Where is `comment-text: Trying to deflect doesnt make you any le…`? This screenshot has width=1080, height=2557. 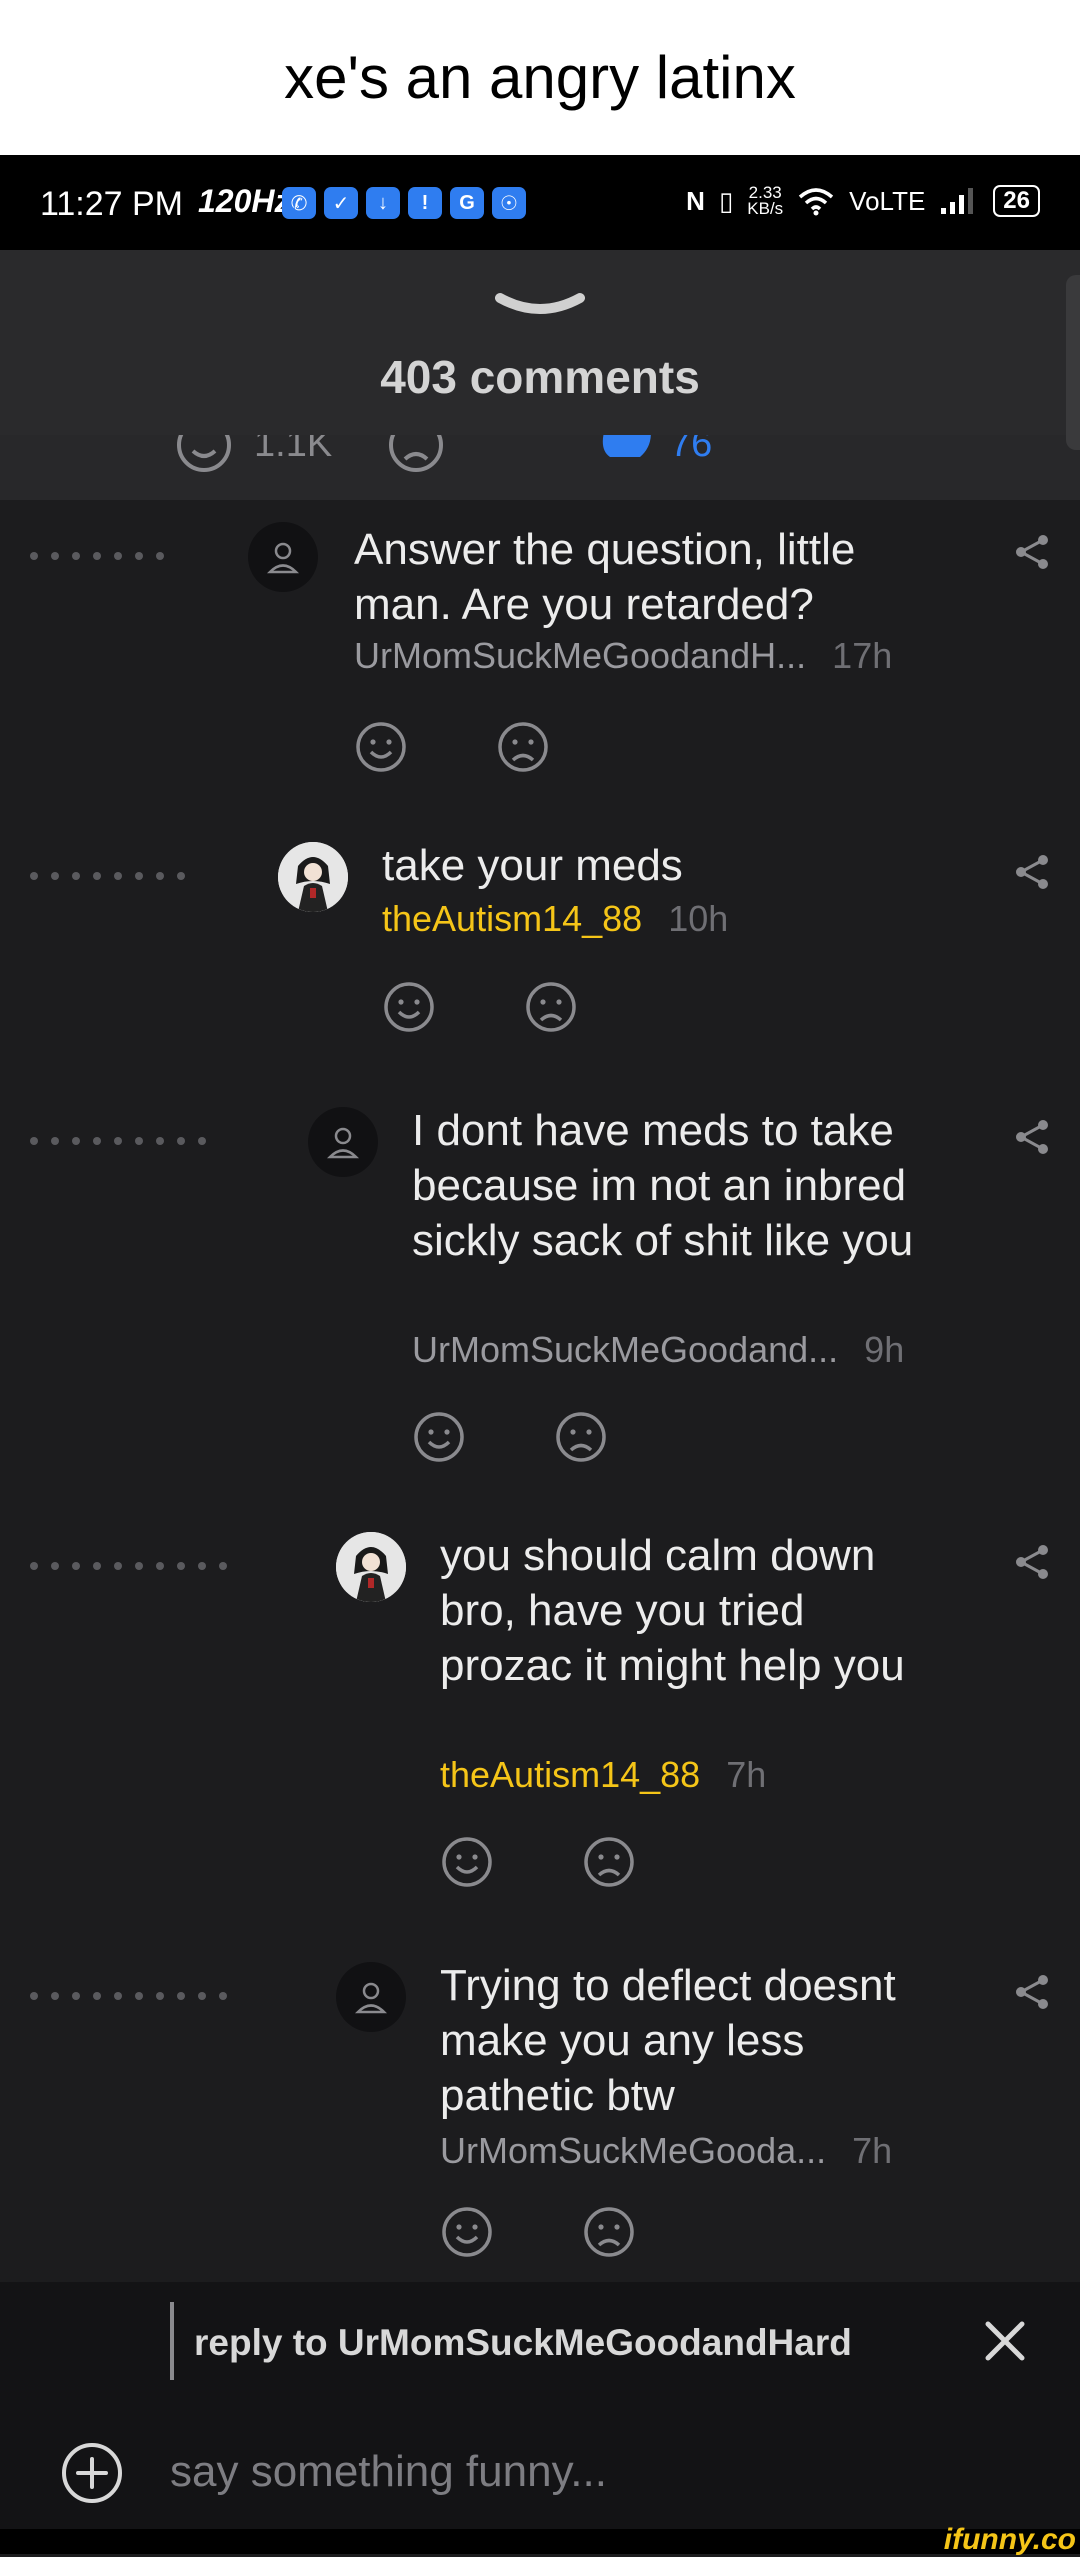 comment-text: Trying to deflect doesnt make you any le… is located at coordinates (668, 2040).